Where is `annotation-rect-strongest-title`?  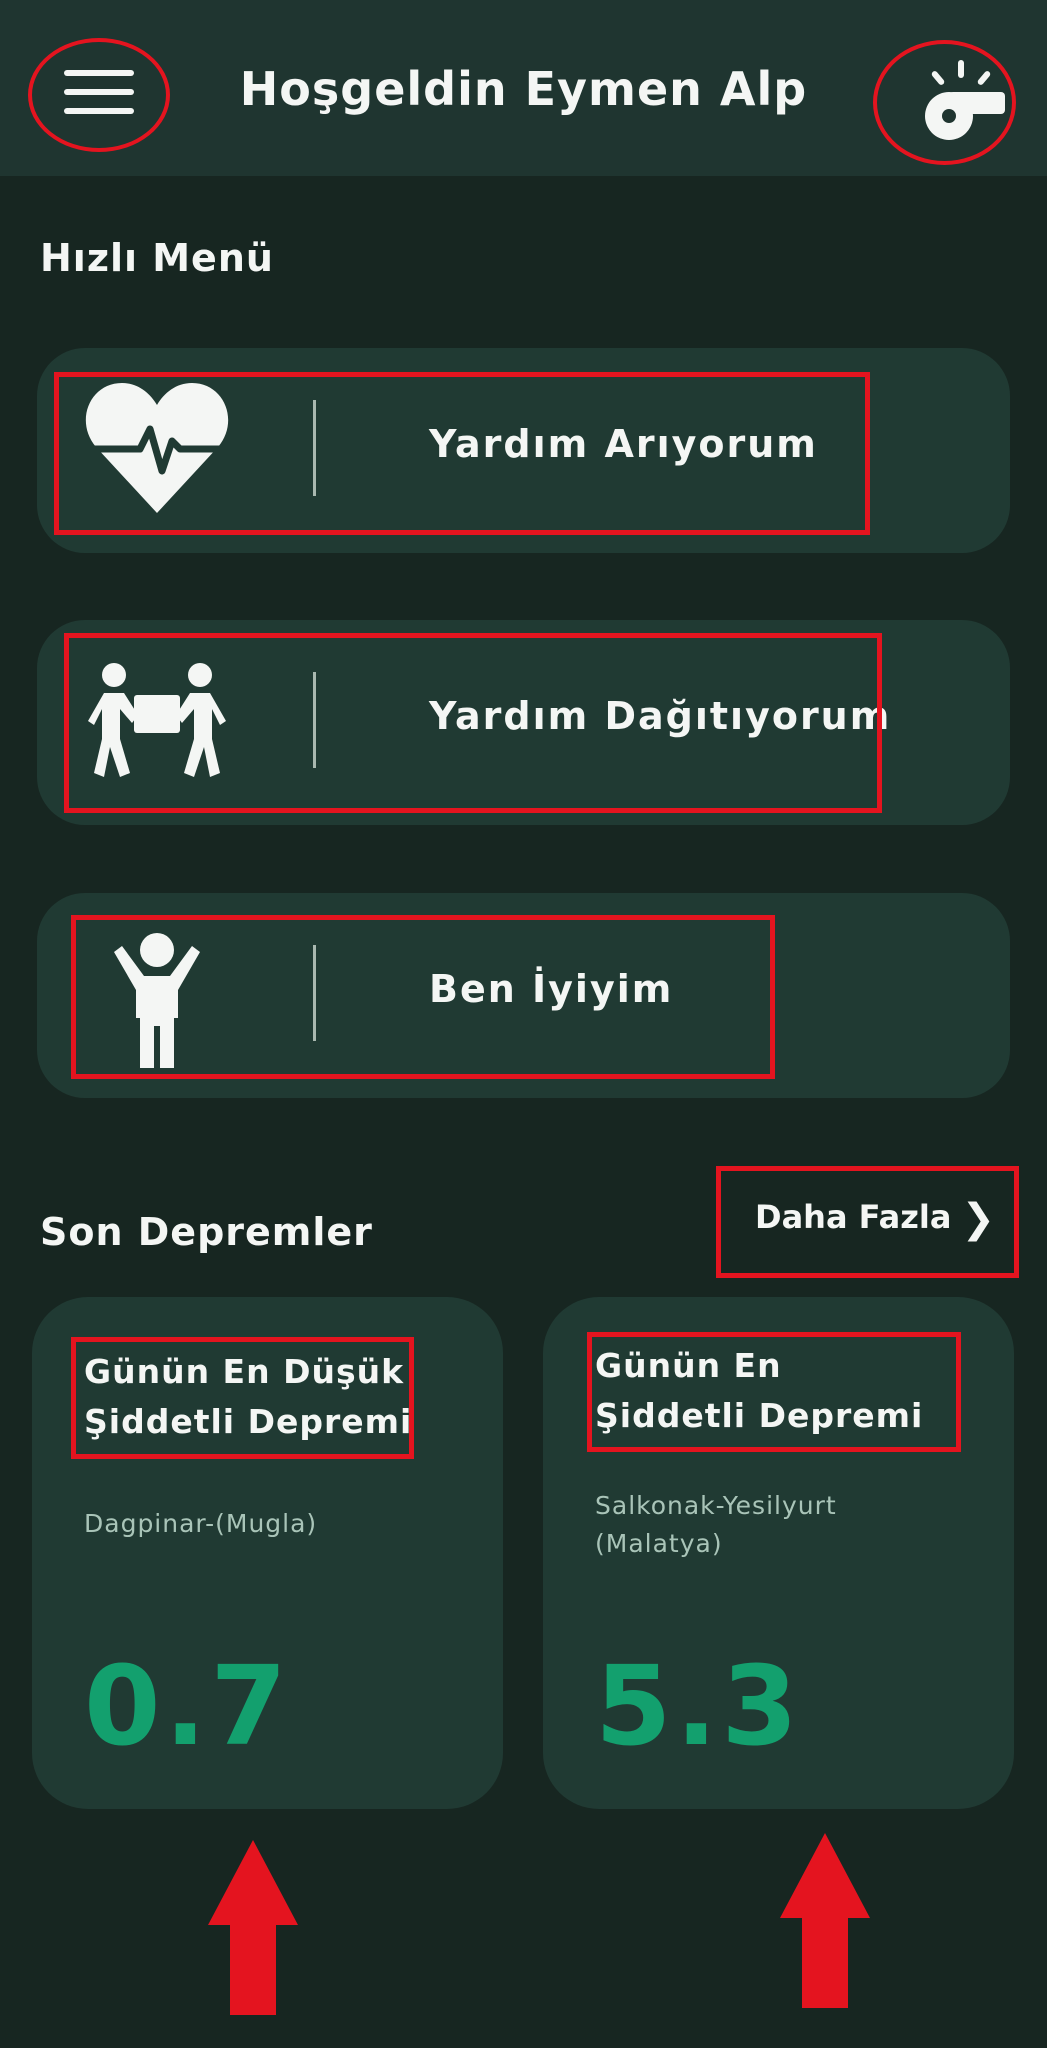
annotation-rect-strongest-title is located at coordinates (774, 1392).